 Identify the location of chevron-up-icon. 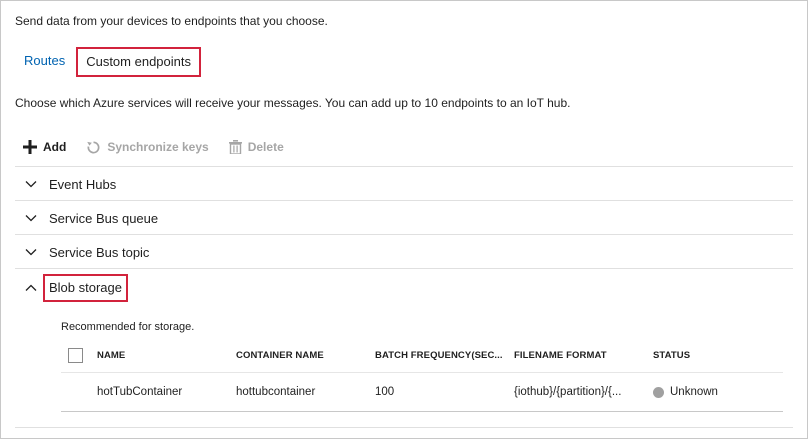
(32, 288).